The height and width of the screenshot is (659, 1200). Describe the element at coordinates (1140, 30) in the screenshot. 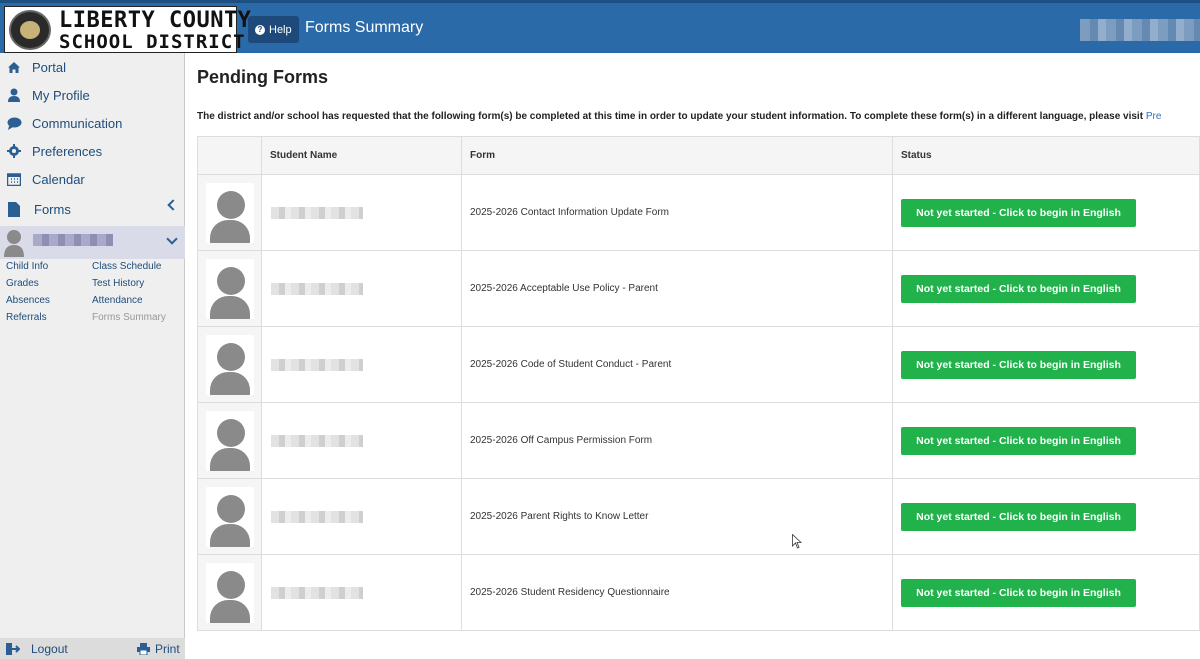

I see `user-account-menu` at that location.